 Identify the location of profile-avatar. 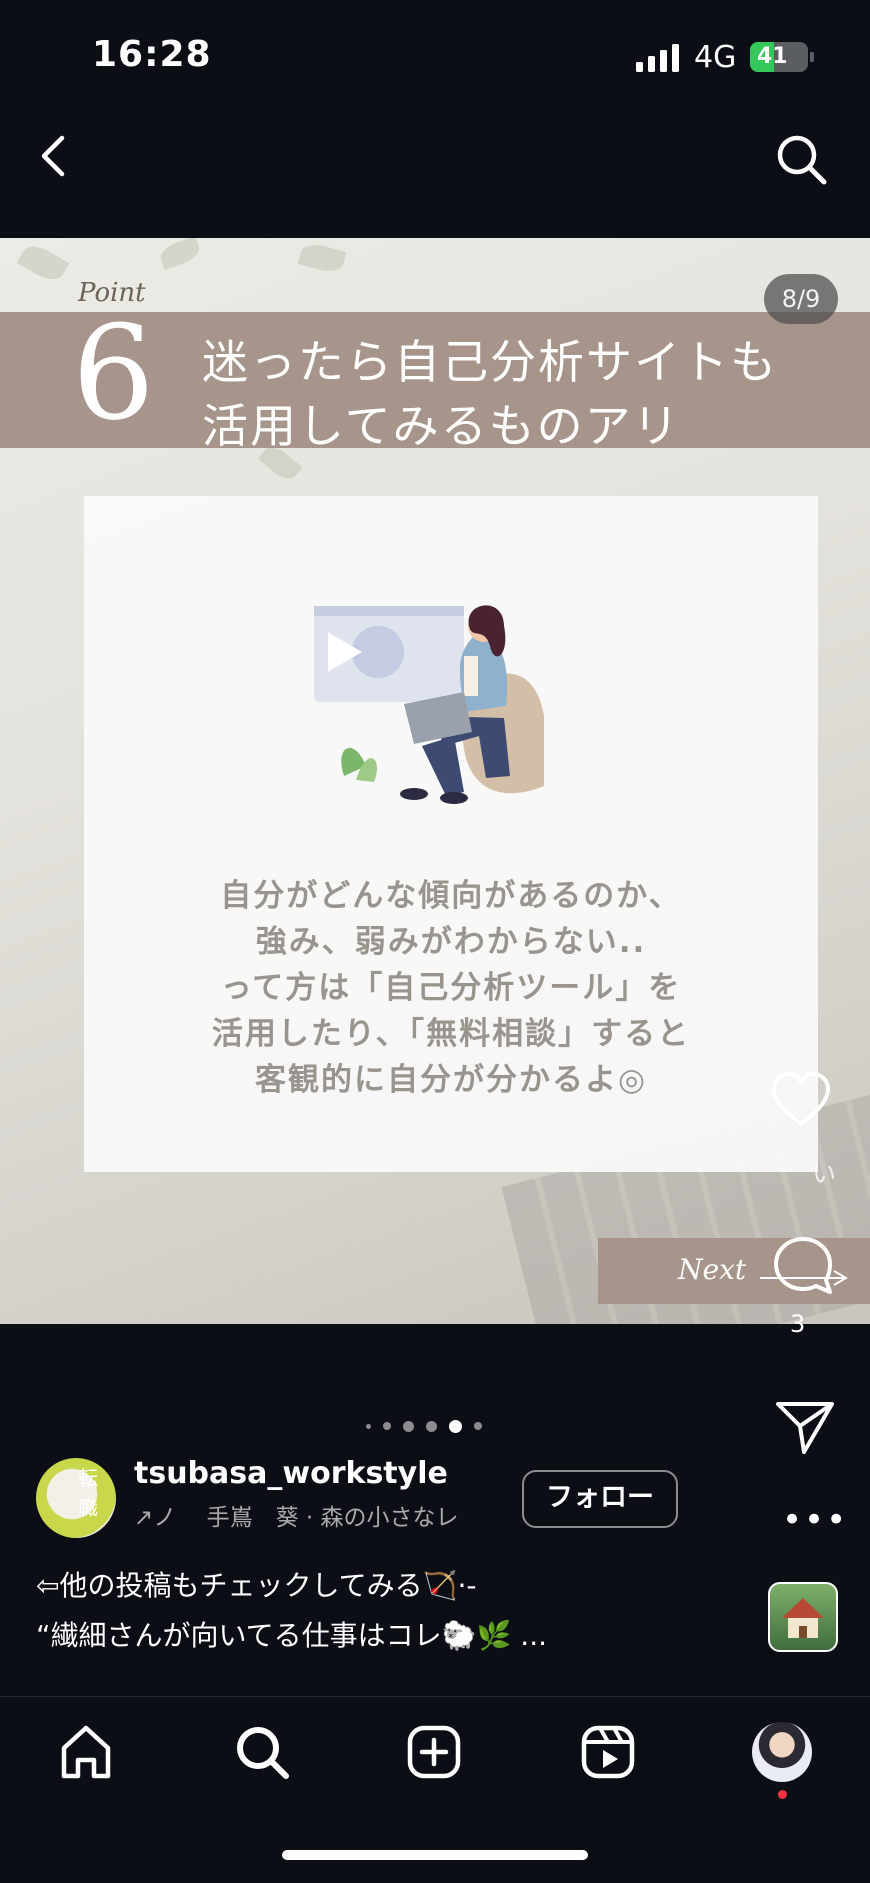
(782, 1752).